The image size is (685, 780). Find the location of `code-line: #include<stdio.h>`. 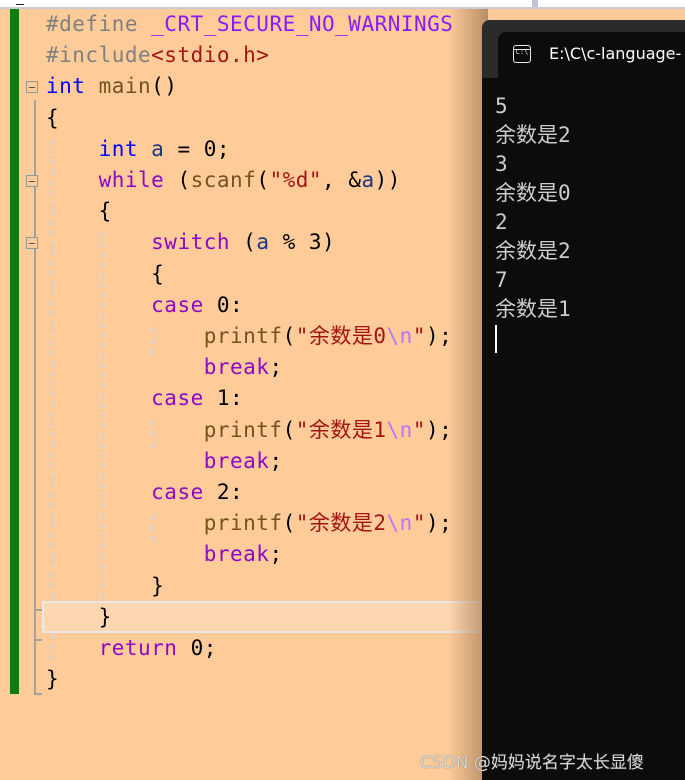

code-line: #include<stdio.h> is located at coordinates (157, 55).